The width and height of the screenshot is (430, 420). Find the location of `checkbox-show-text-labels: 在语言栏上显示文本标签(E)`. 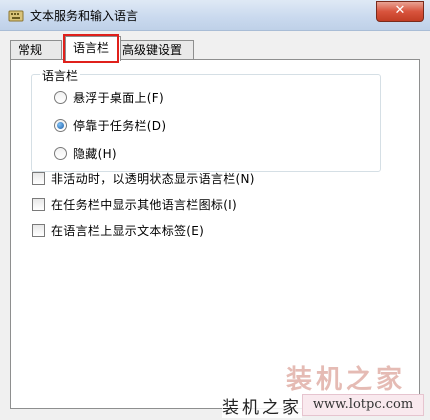

checkbox-show-text-labels: 在语言栏上显示文本标签(E) is located at coordinates (118, 230).